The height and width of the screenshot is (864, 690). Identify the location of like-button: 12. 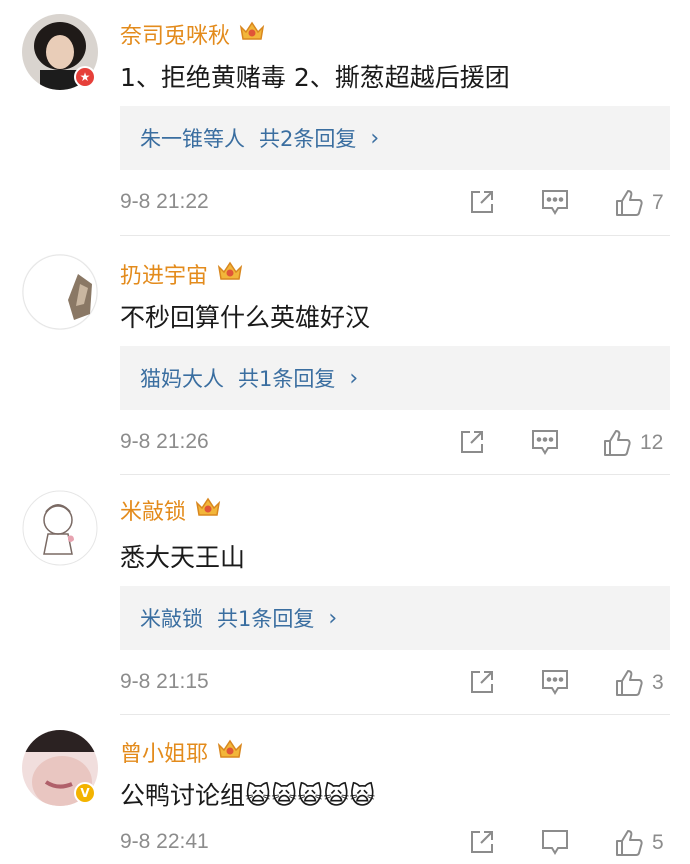
(632, 443).